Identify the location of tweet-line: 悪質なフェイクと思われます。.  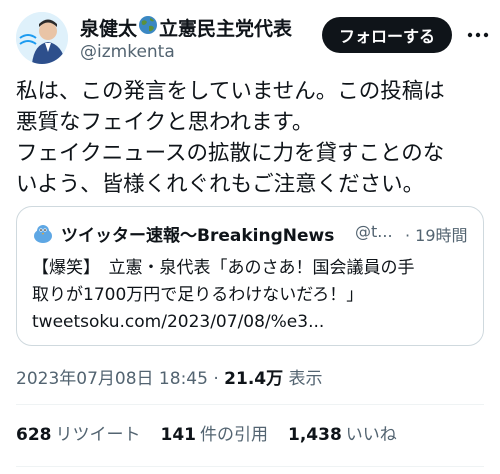
(165, 122).